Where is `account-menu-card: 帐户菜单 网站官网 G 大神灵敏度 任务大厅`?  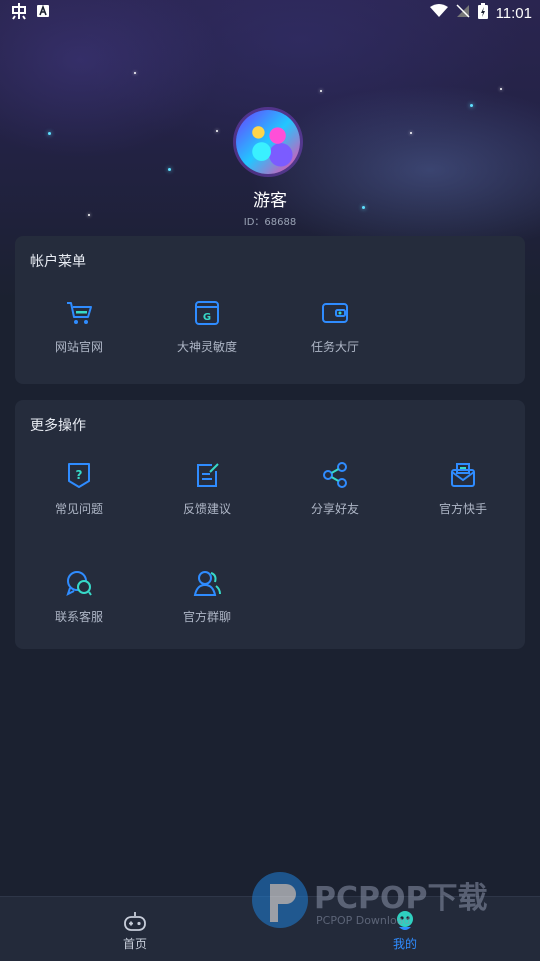 account-menu-card: 帐户菜单 网站官网 G 大神灵敏度 任务大厅 is located at coordinates (270, 310).